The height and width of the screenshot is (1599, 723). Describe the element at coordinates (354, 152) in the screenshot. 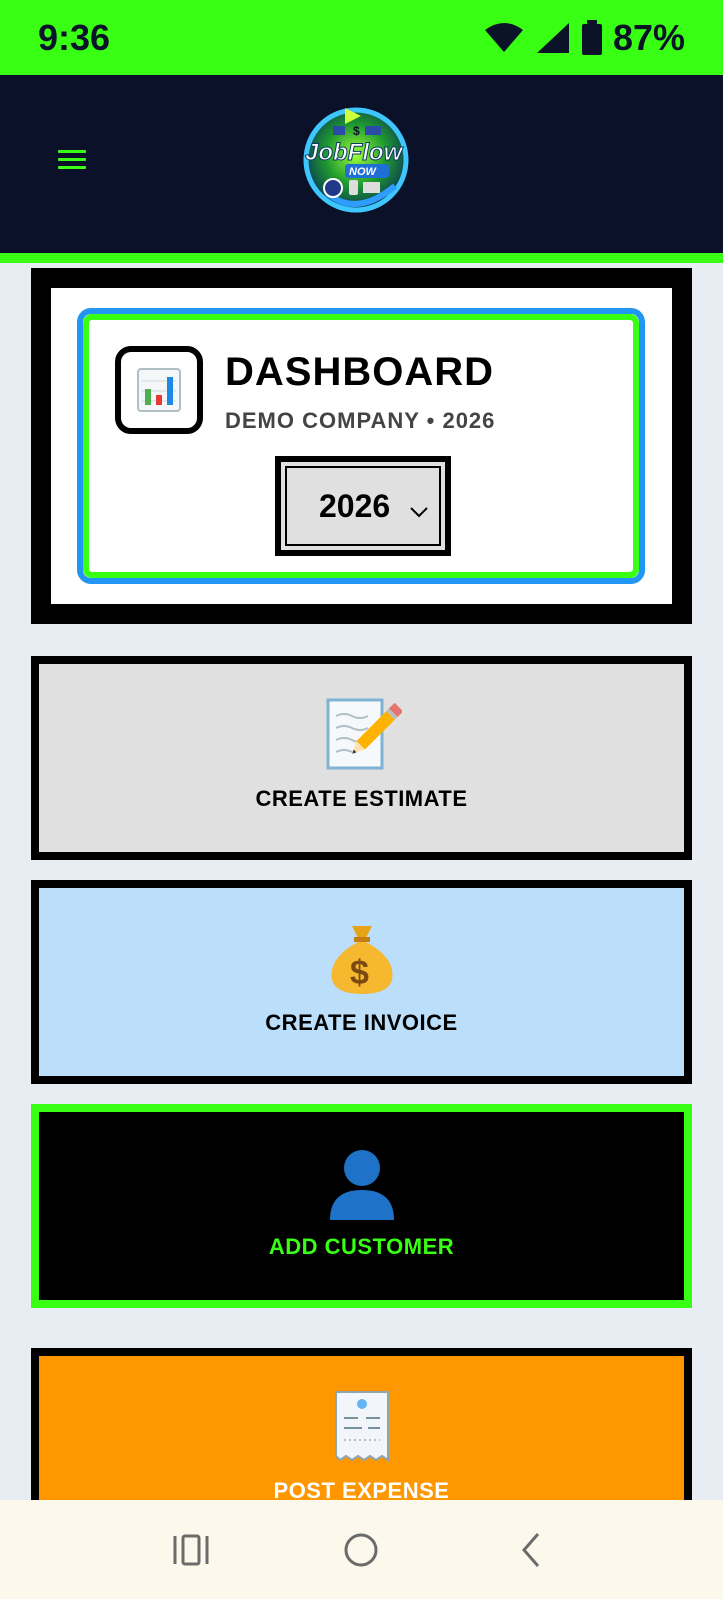

I see `svg-text: JobFlow` at that location.